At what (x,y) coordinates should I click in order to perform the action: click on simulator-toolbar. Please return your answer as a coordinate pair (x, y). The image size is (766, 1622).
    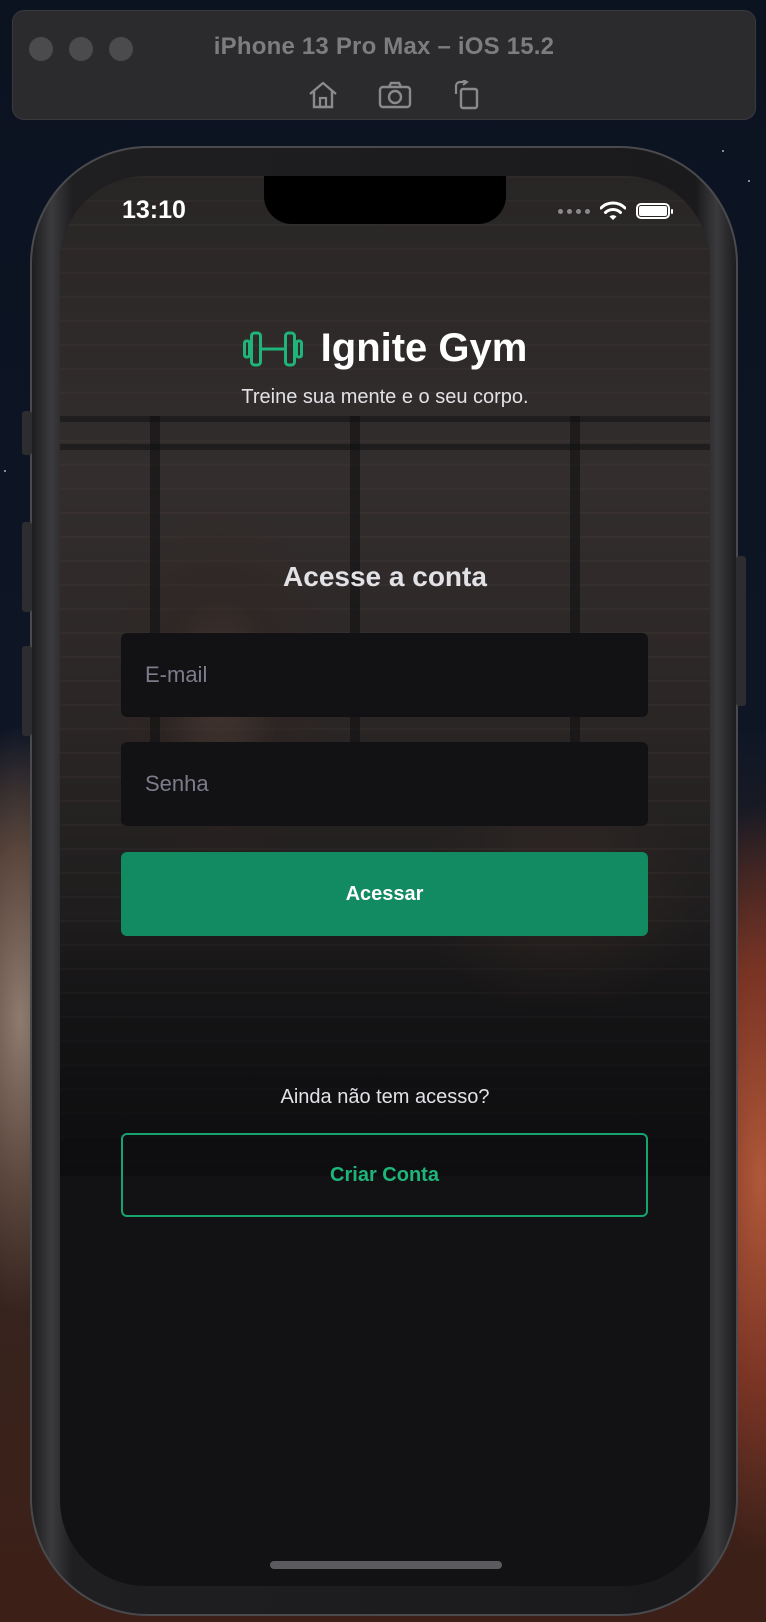
    Looking at the image, I should click on (384, 95).